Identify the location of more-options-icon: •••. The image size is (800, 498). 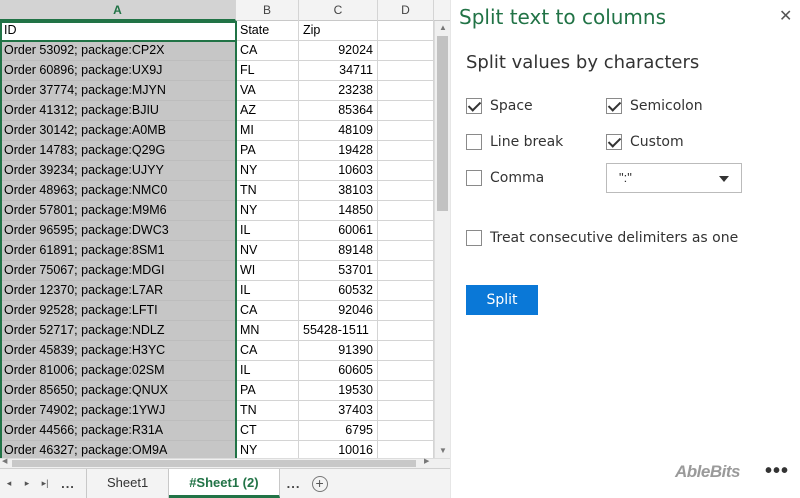
(777, 471).